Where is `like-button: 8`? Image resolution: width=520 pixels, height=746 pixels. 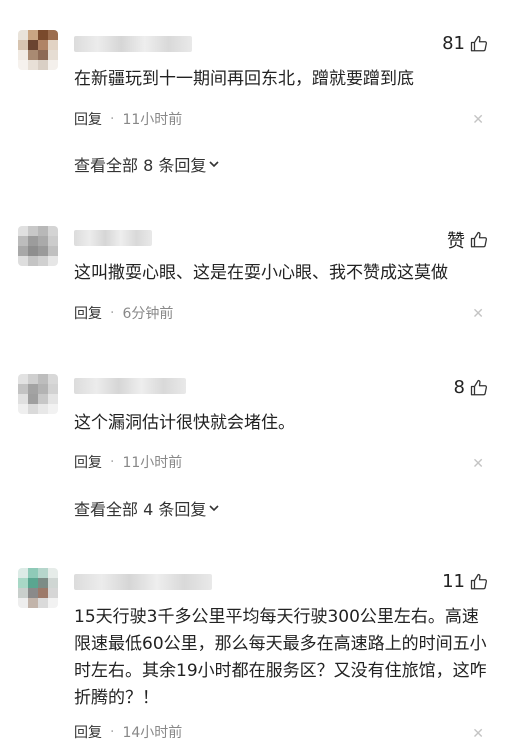
like-button: 8 is located at coordinates (471, 387).